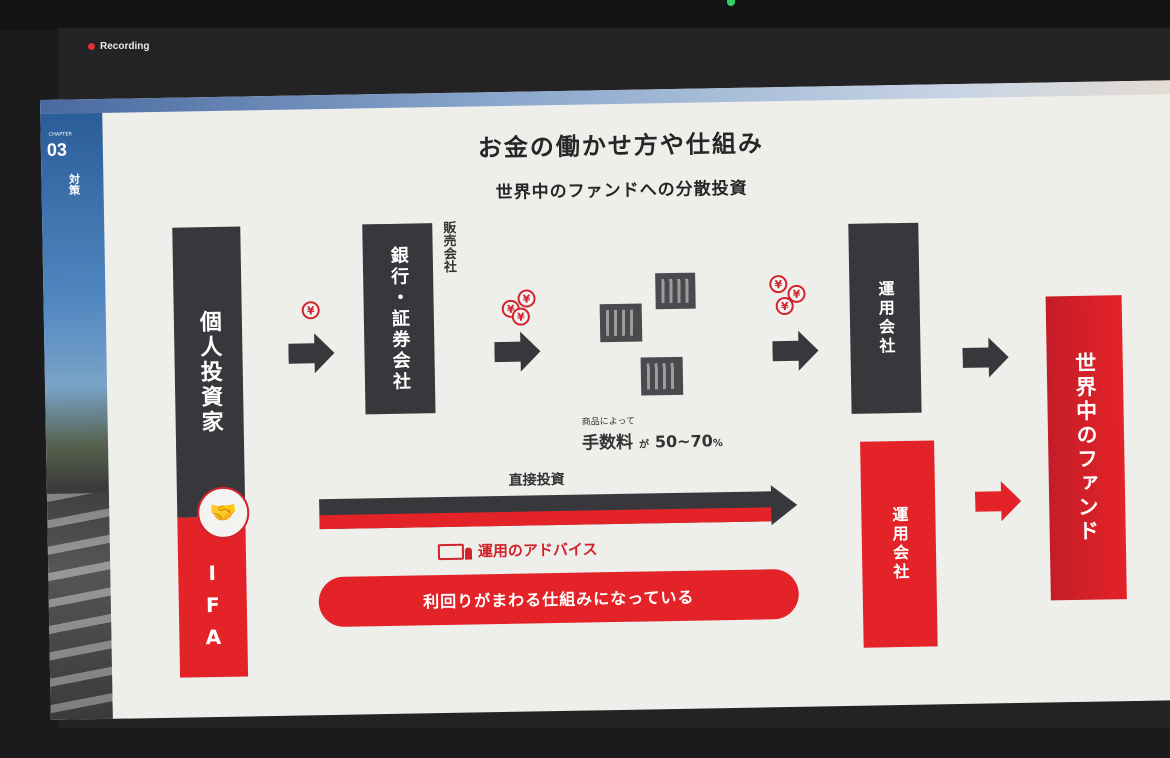 The height and width of the screenshot is (758, 1170). Describe the element at coordinates (559, 598) in the screenshot. I see `yield-mechanism-banner: 利回りがまわる仕組みになっている` at that location.